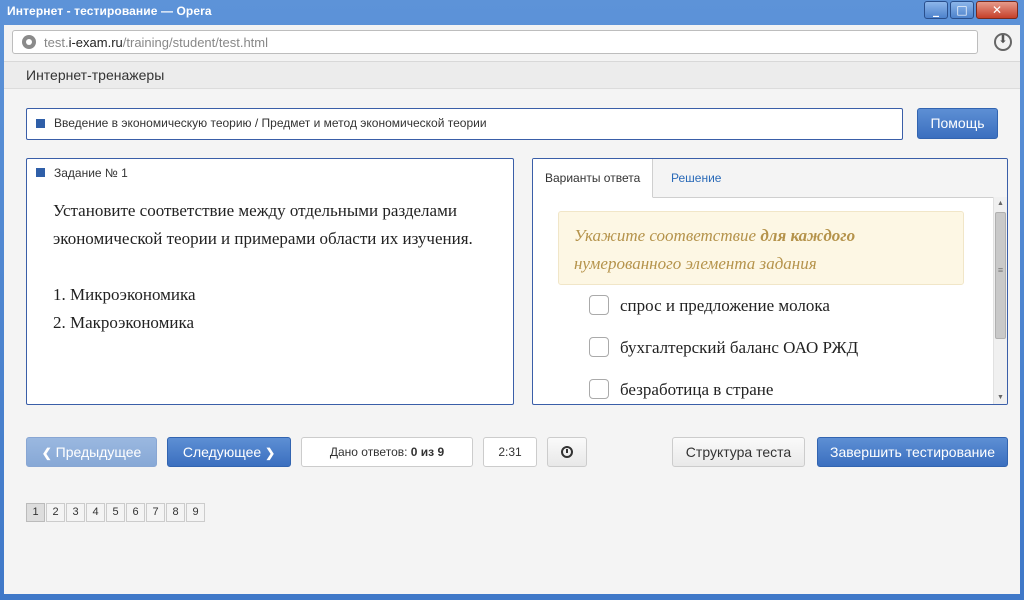 The height and width of the screenshot is (600, 1024). I want to click on title-bar: Интернет - тестирование — Opera _ □ ✕, so click(512, 12).